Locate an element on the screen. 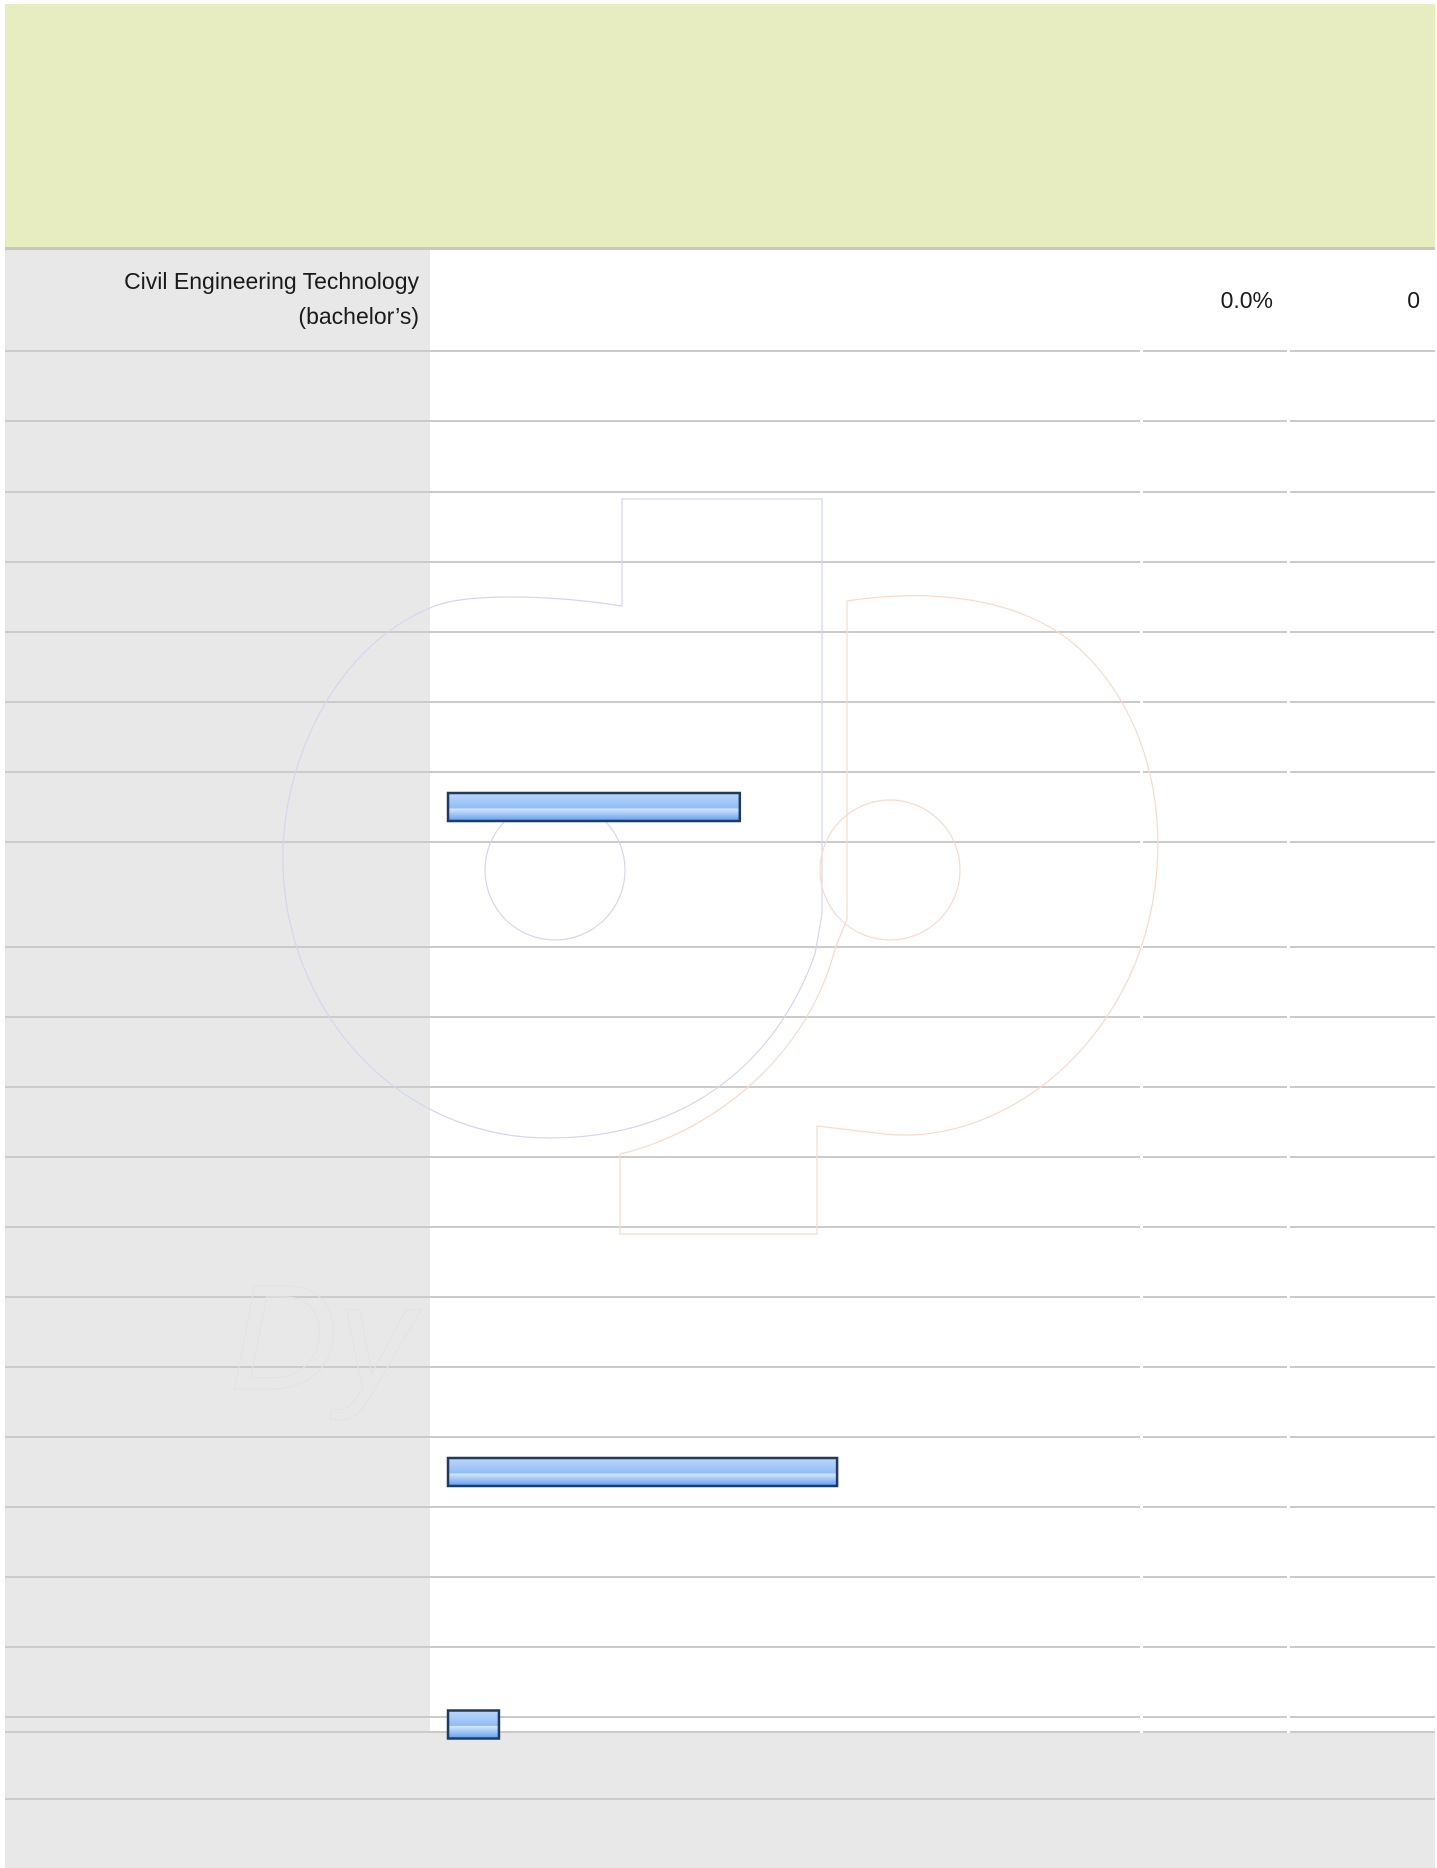 This screenshot has width=1437, height=1868. row-percent: 0.0% is located at coordinates (1246, 299).